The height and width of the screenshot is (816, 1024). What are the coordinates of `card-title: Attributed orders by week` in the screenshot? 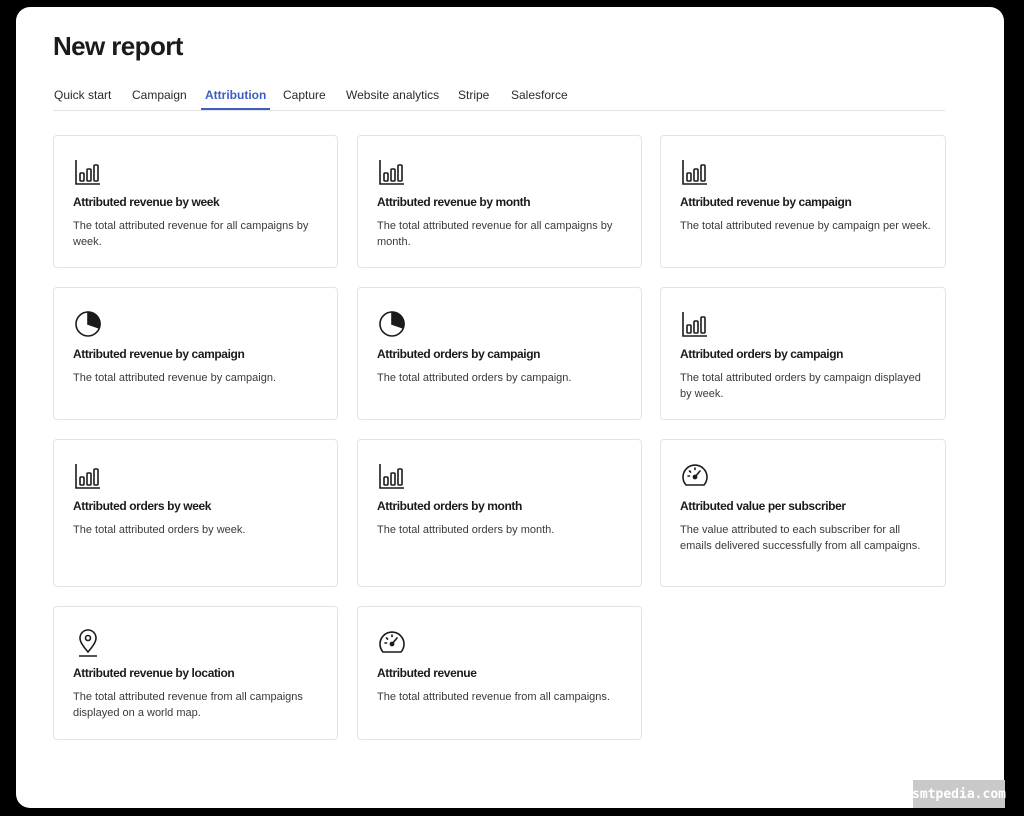 It's located at (142, 506).